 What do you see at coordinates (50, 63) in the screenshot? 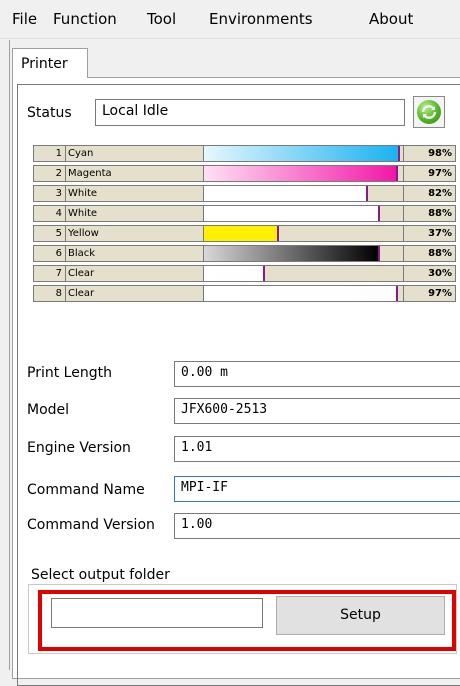
I see `tab-printer: Printer` at bounding box center [50, 63].